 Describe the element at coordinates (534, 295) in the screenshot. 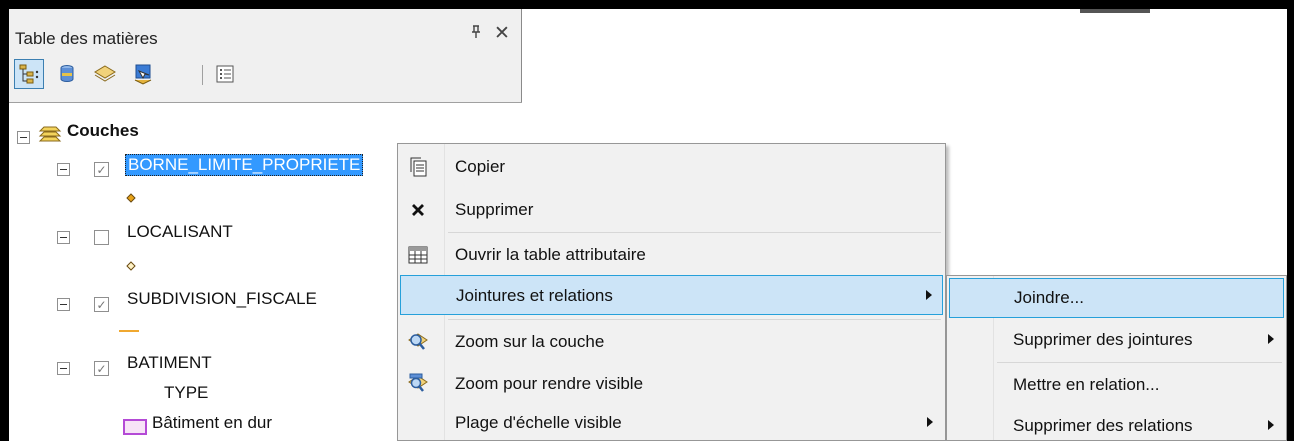

I see `menu-item-label: Jointures et relations` at that location.